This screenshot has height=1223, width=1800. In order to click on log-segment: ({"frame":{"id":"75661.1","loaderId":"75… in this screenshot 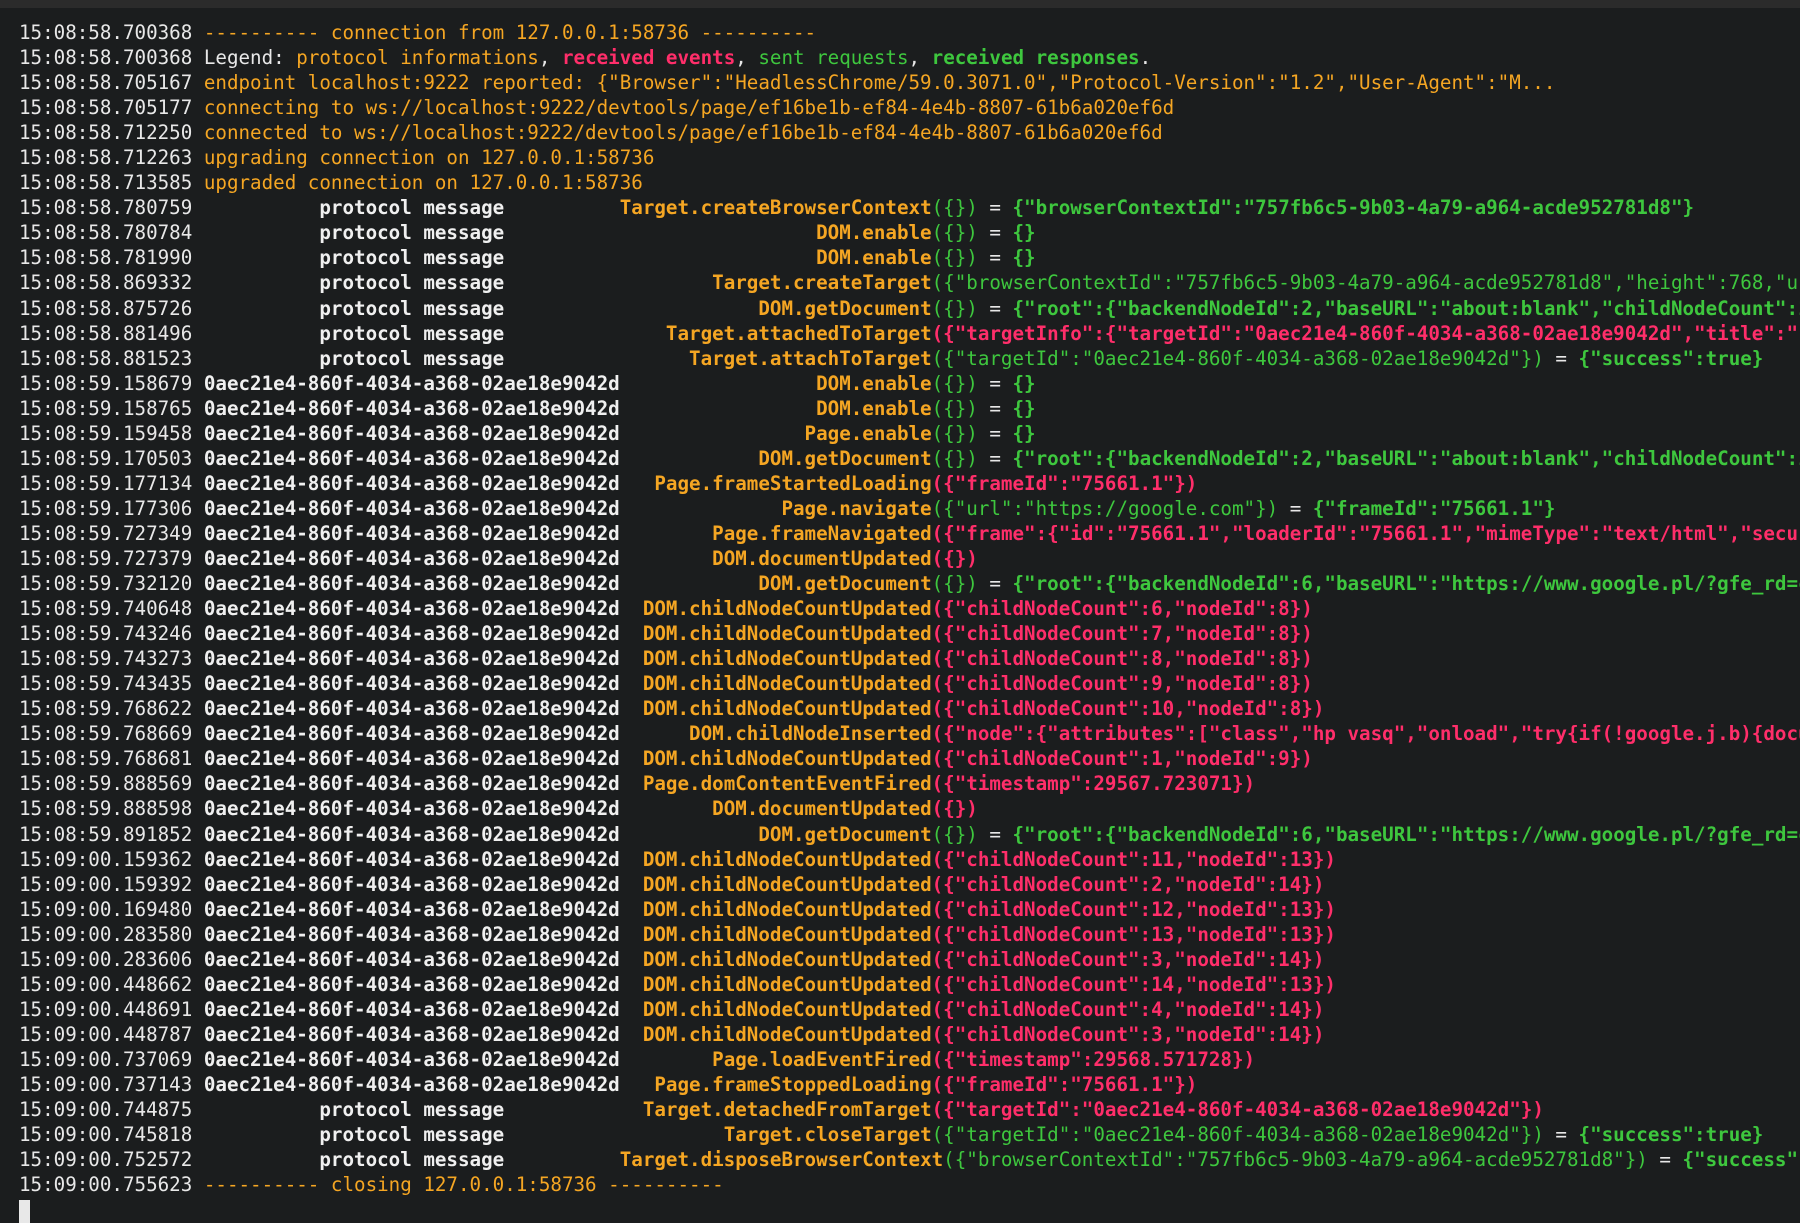, I will do `click(1365, 533)`.